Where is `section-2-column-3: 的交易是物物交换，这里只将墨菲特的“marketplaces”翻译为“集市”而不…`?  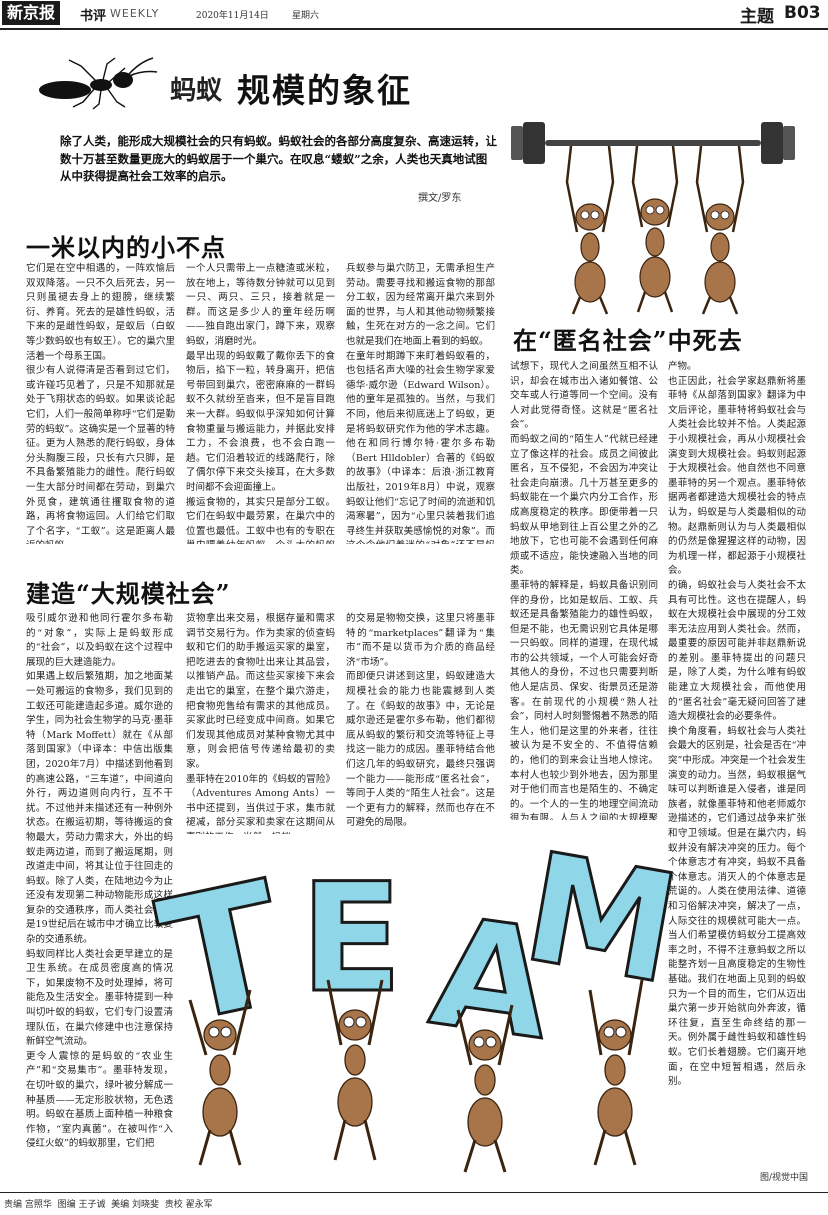 section-2-column-3: 的交易是物物交换，这里只将墨菲特的“marketplaces”翻译为“集市”而不… is located at coordinates (420, 721).